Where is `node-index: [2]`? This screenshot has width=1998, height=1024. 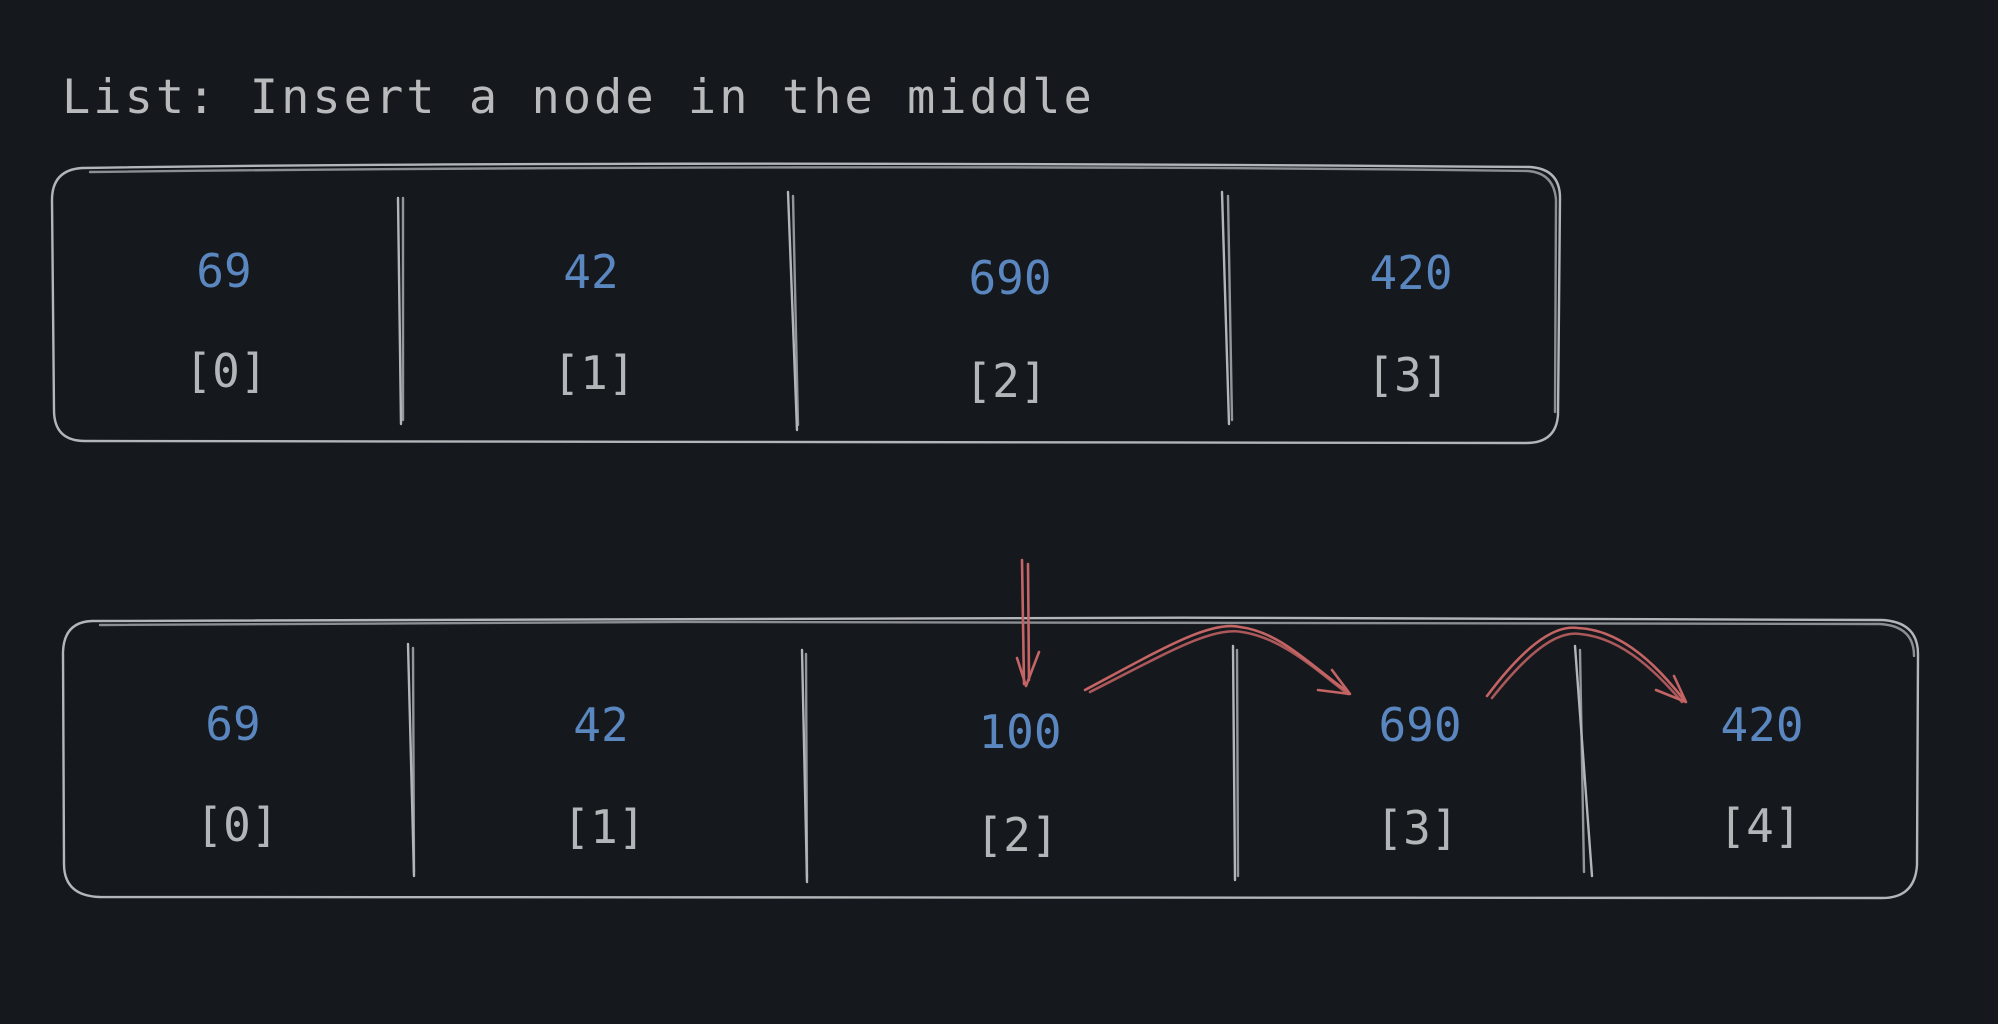
node-index: [2] is located at coordinates (1006, 381).